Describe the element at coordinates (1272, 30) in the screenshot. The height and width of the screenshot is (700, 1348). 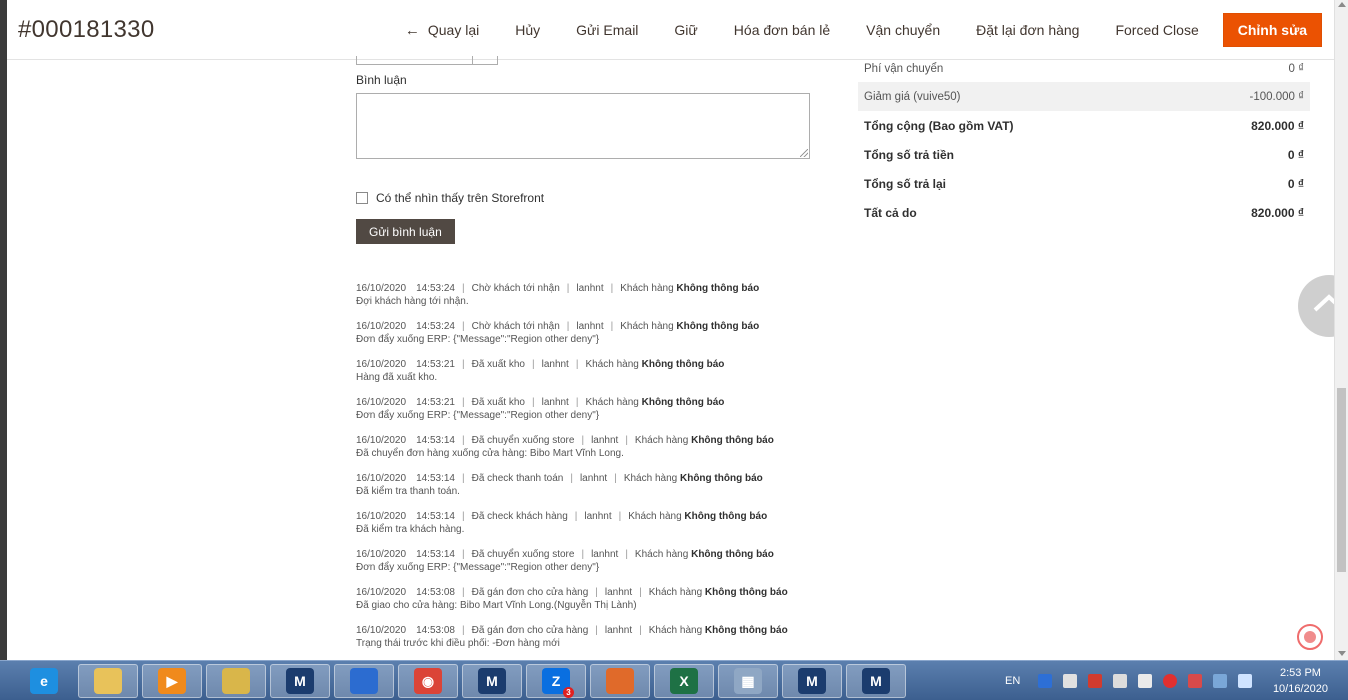
I see `edit-button: Chỉnh sửa` at that location.